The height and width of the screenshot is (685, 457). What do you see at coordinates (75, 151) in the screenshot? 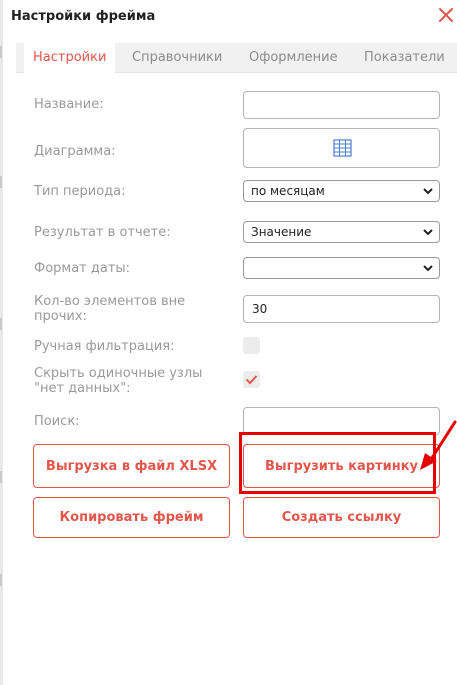
I see `chart-label: Диаграмма:` at bounding box center [75, 151].